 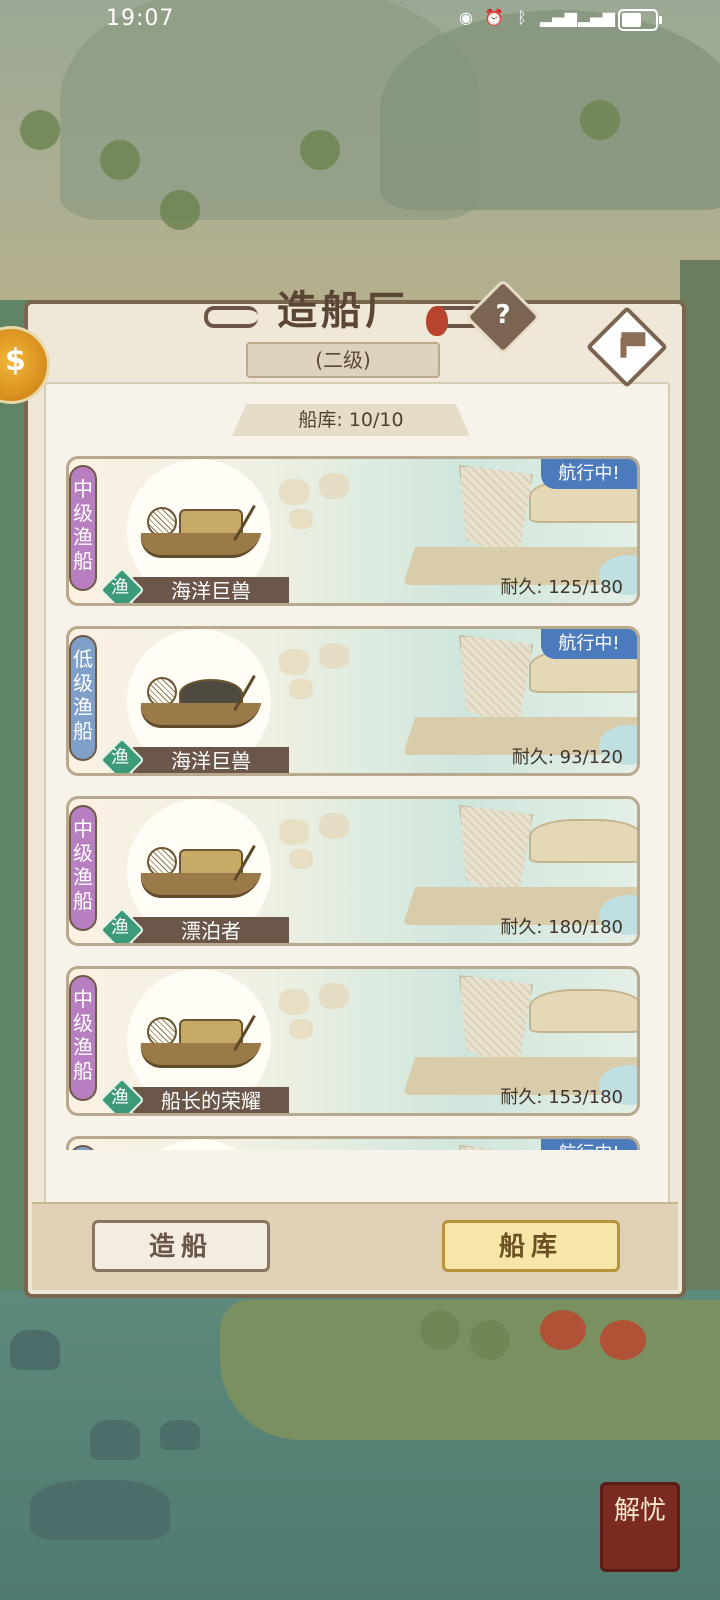 I want to click on ship-name: 漂泊者, so click(x=211, y=930).